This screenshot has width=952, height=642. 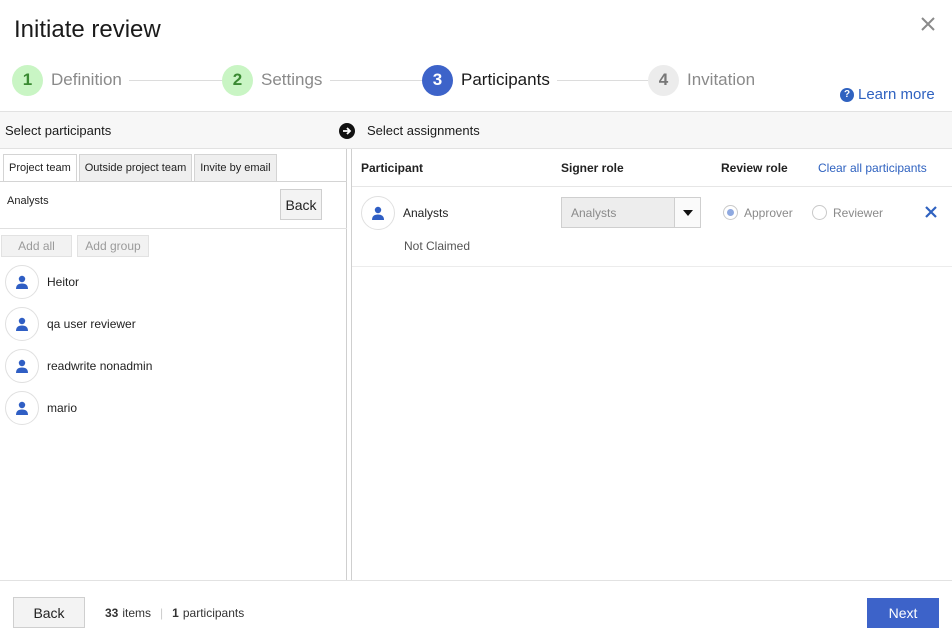 What do you see at coordinates (631, 212) in the screenshot?
I see `signer-role-select: Analysts` at bounding box center [631, 212].